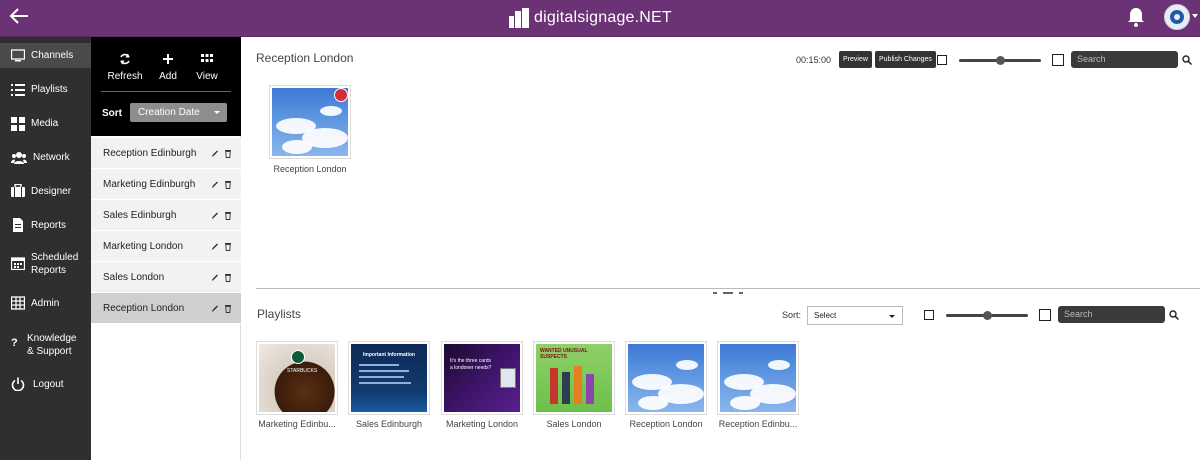 Image resolution: width=1200 pixels, height=460 pixels. I want to click on starbucks-image: STARBUCKS, so click(297, 378).